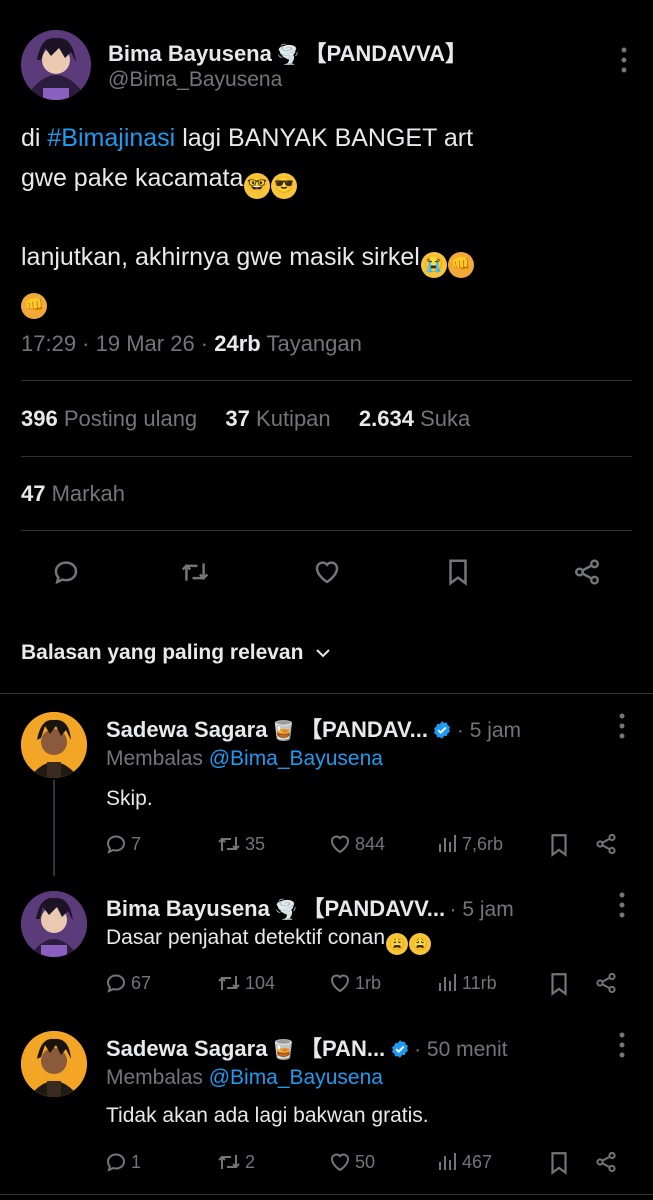 This screenshot has height=1200, width=653. What do you see at coordinates (483, 843) in the screenshot?
I see `views-count: 7,6rb` at bounding box center [483, 843].